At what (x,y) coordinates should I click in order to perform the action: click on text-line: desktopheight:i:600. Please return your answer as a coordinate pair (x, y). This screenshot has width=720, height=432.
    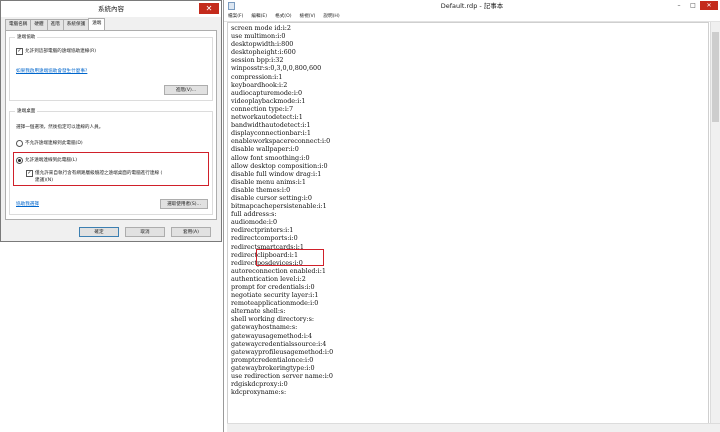
    Looking at the image, I should click on (263, 52).